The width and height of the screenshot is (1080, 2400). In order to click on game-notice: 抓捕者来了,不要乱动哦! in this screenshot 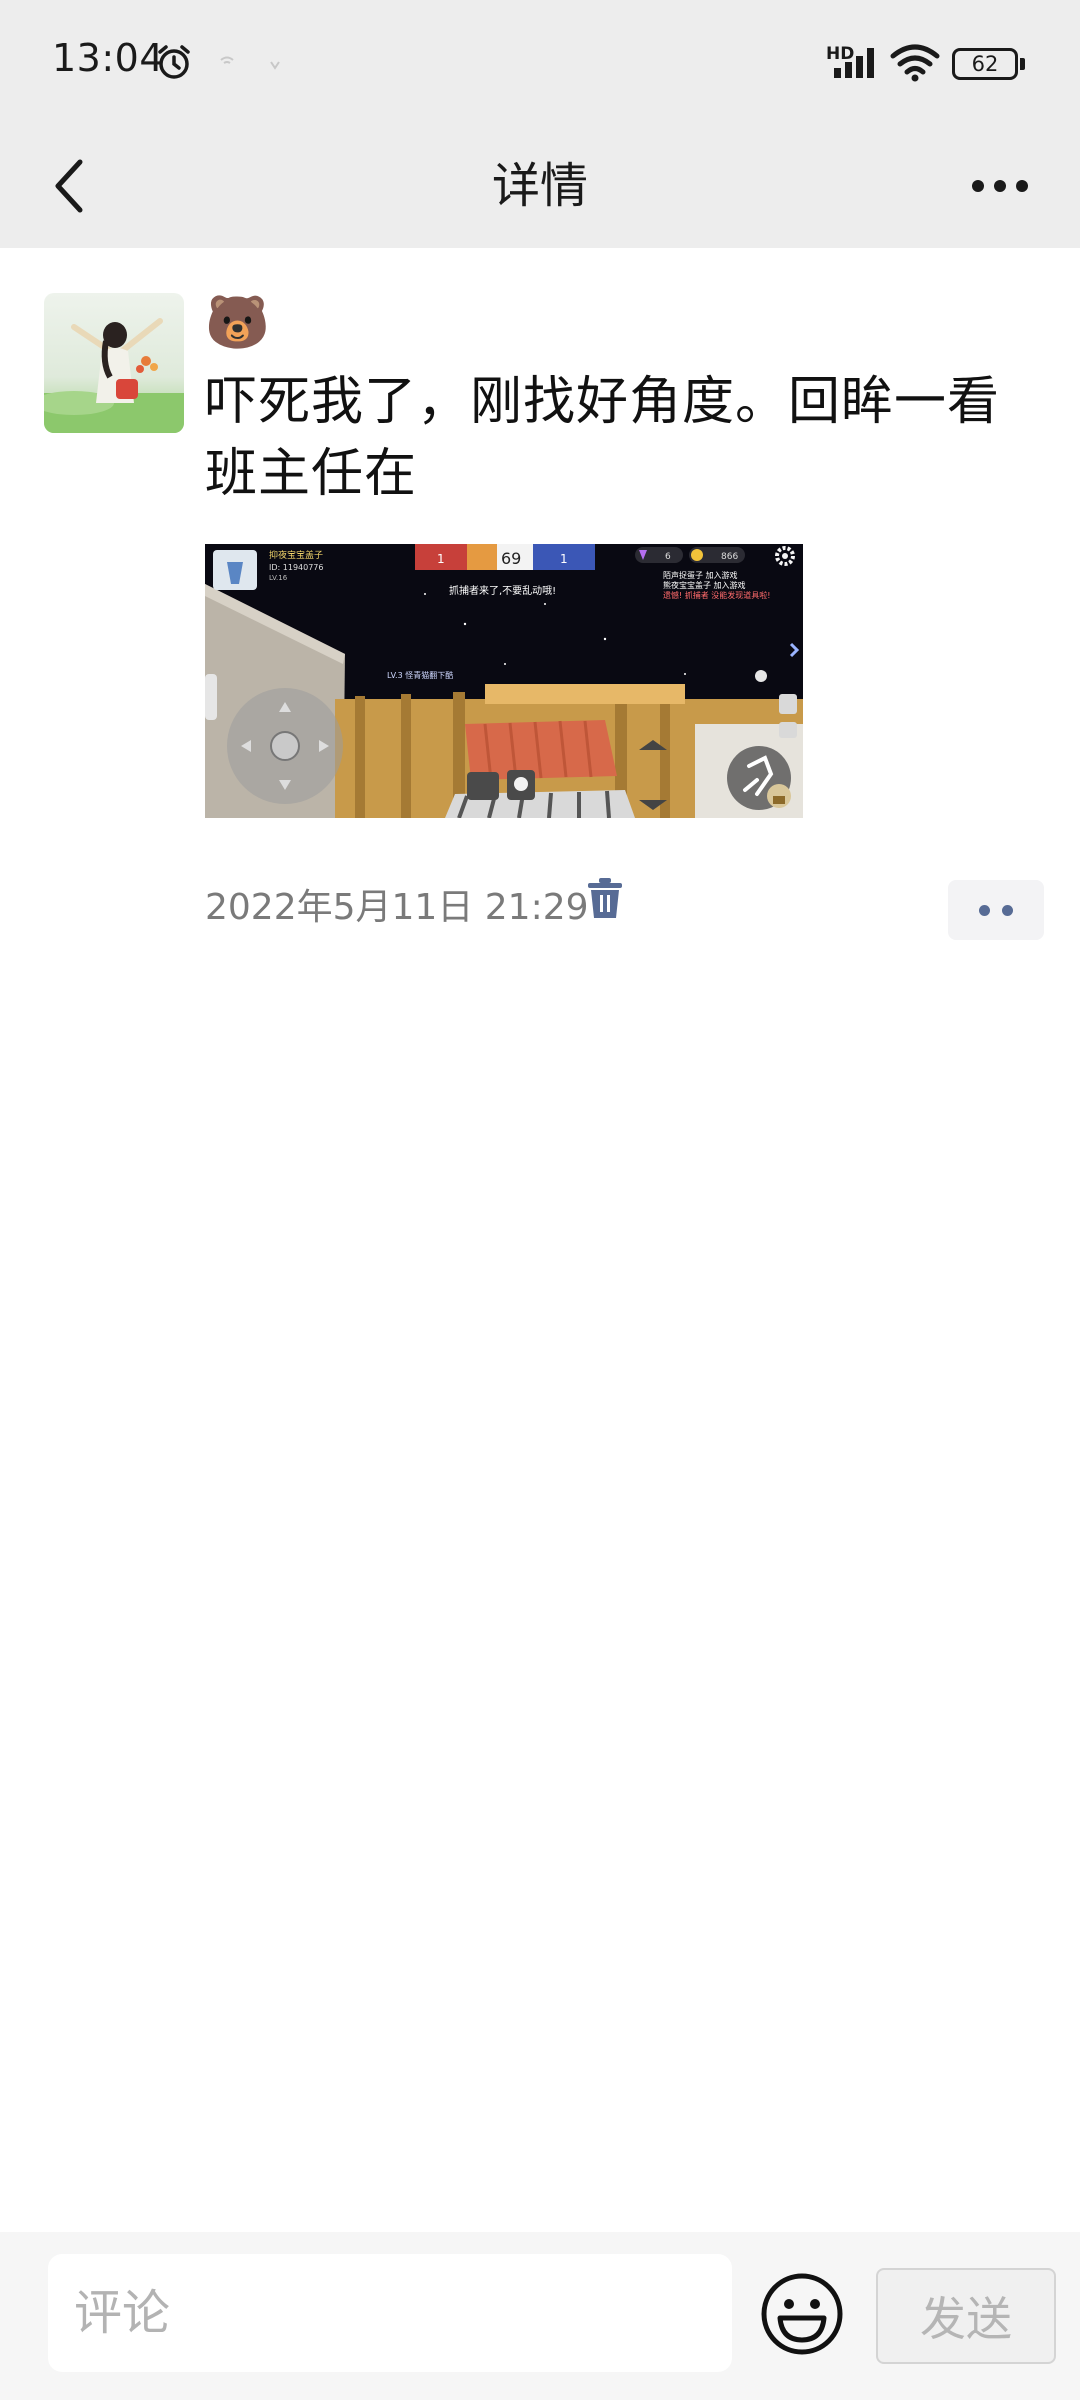, I will do `click(502, 590)`.